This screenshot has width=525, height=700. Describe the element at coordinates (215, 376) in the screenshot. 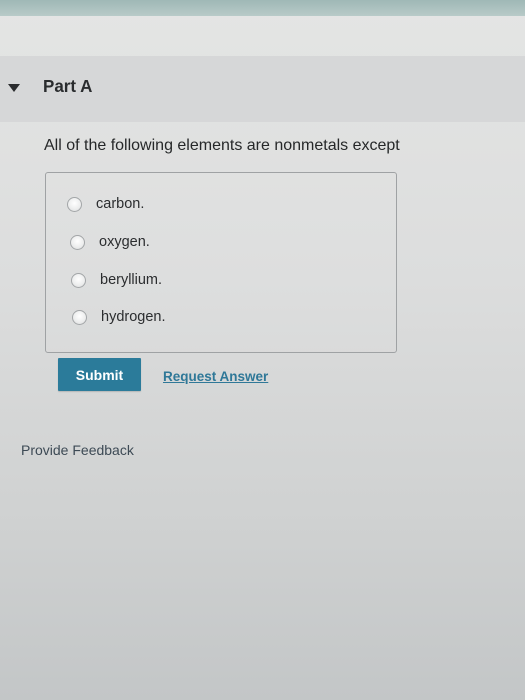

I see `request-answer-link: Request Answer` at that location.